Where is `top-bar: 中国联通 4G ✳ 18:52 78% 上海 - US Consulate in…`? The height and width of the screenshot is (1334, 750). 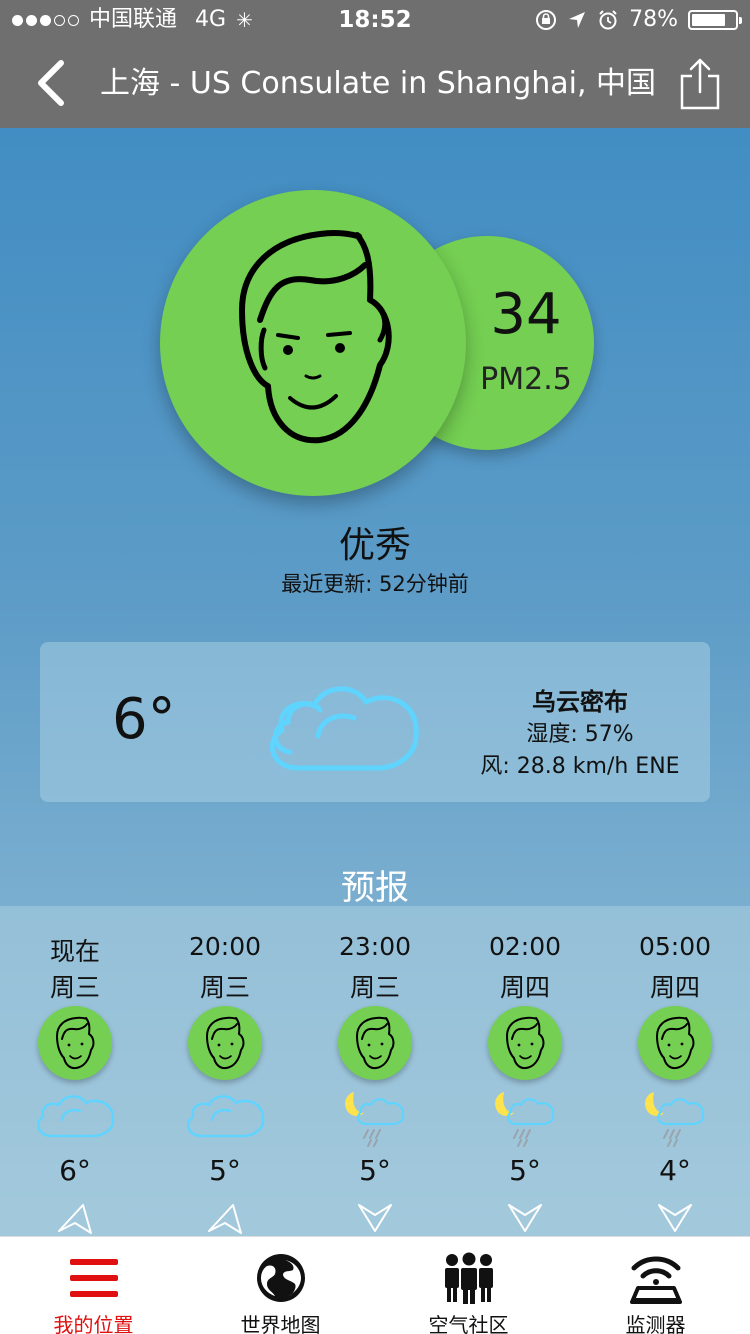
top-bar: 中国联通 4G ✳ 18:52 78% 上海 - US Consulate in… is located at coordinates (375, 64).